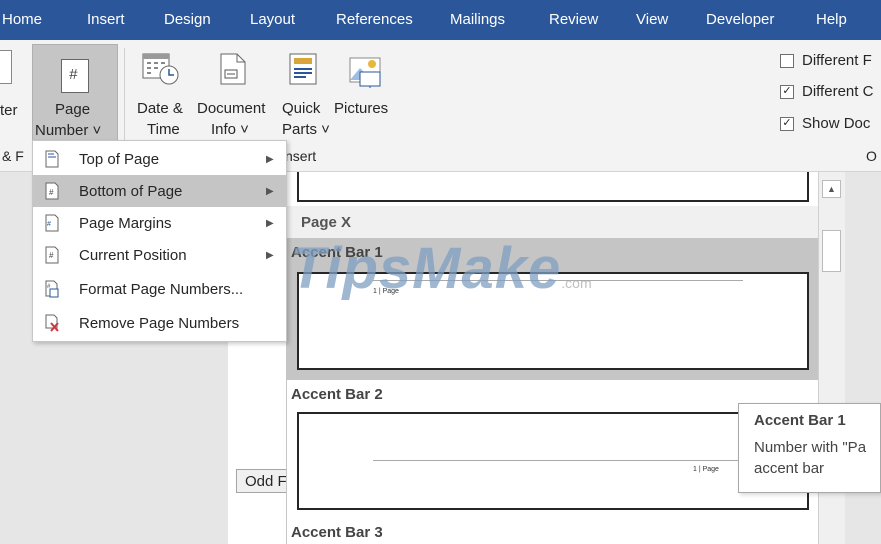  I want to click on date-time-label-1: Date &, so click(160, 108).